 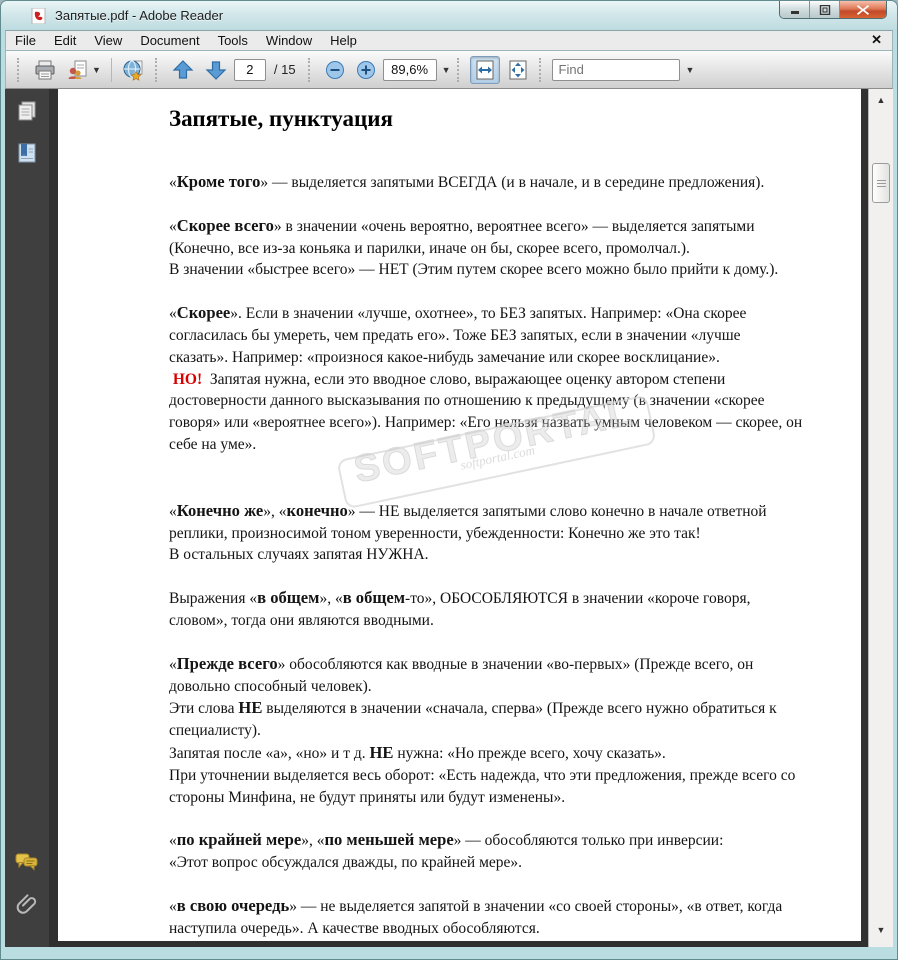 What do you see at coordinates (96, 69) in the screenshot?
I see `chevron-down-icon: ▼` at bounding box center [96, 69].